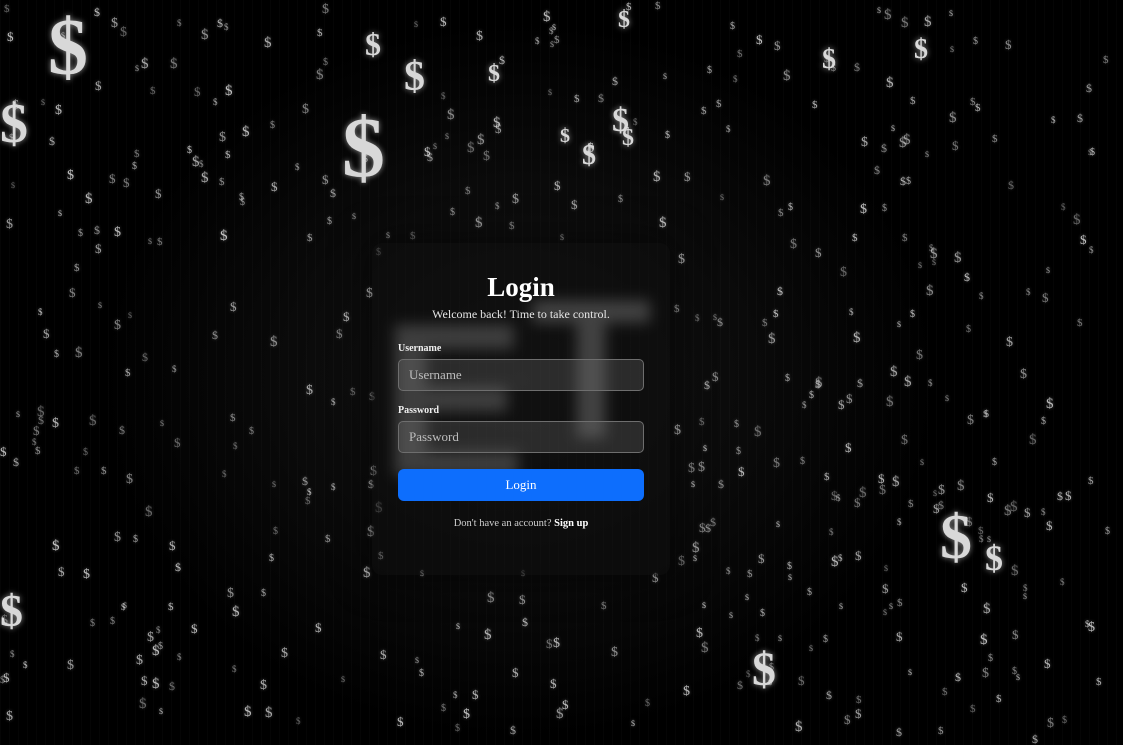 The image size is (1123, 745). What do you see at coordinates (521, 375) in the screenshot?
I see `username-input` at bounding box center [521, 375].